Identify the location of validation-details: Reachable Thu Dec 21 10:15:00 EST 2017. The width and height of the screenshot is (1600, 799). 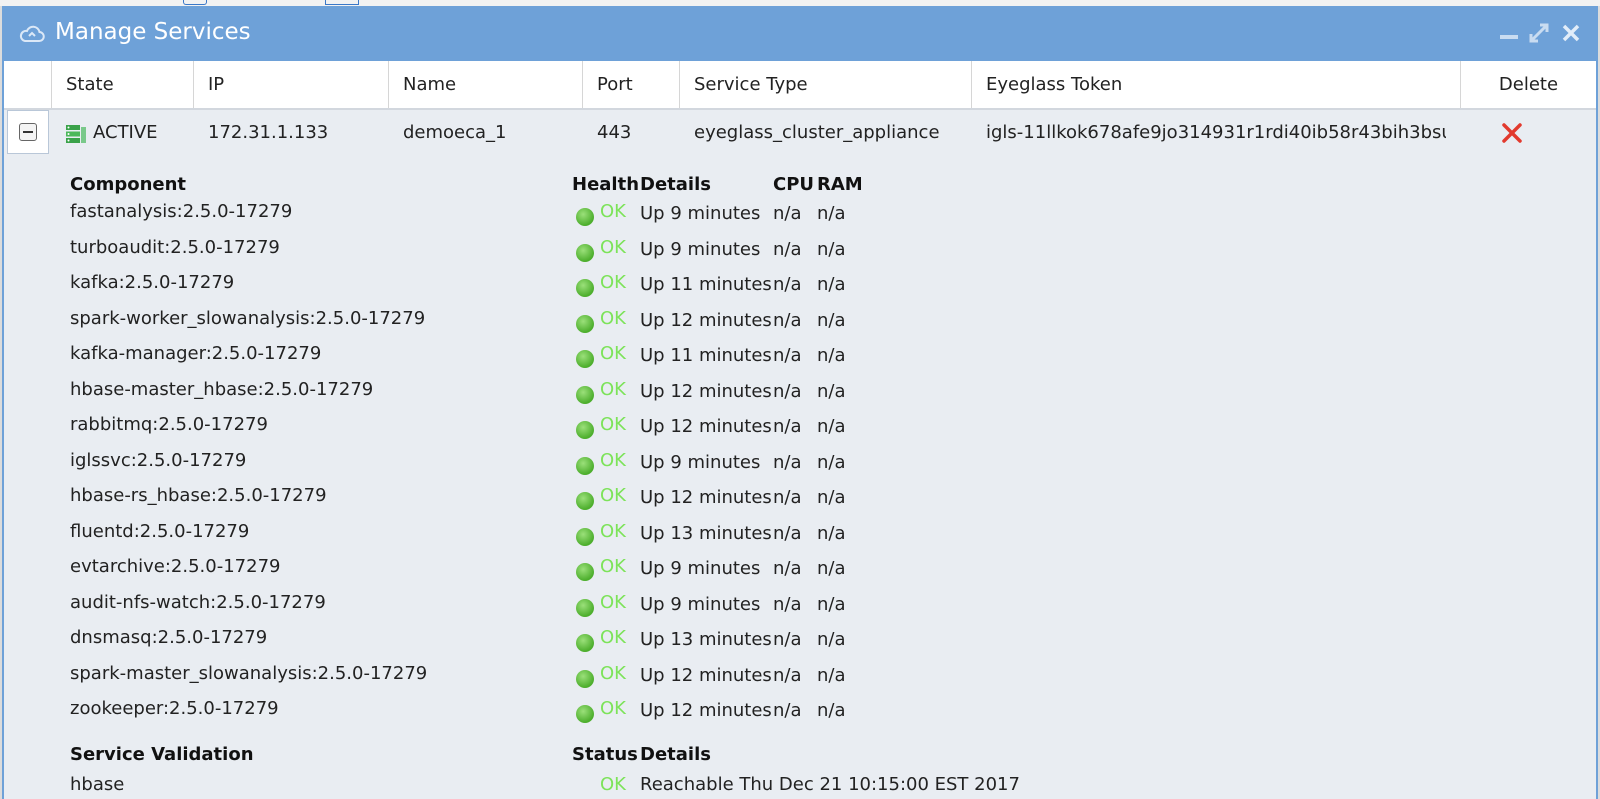
(830, 784).